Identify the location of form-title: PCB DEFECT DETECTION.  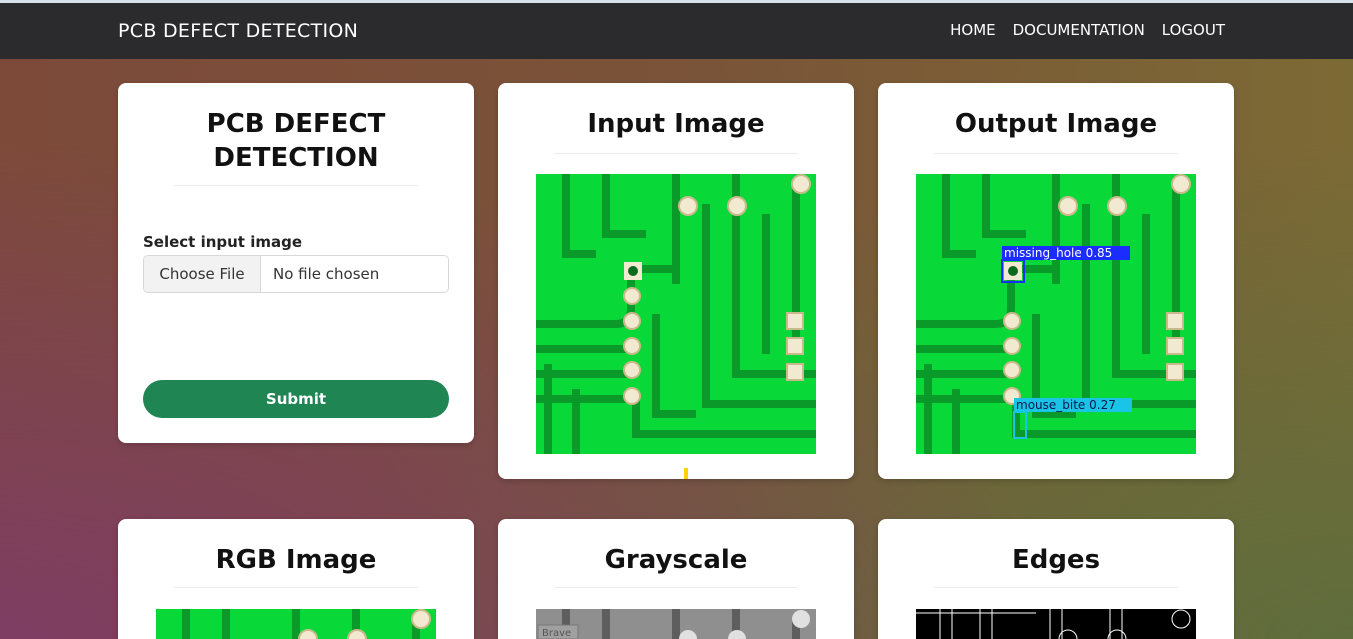
(296, 141).